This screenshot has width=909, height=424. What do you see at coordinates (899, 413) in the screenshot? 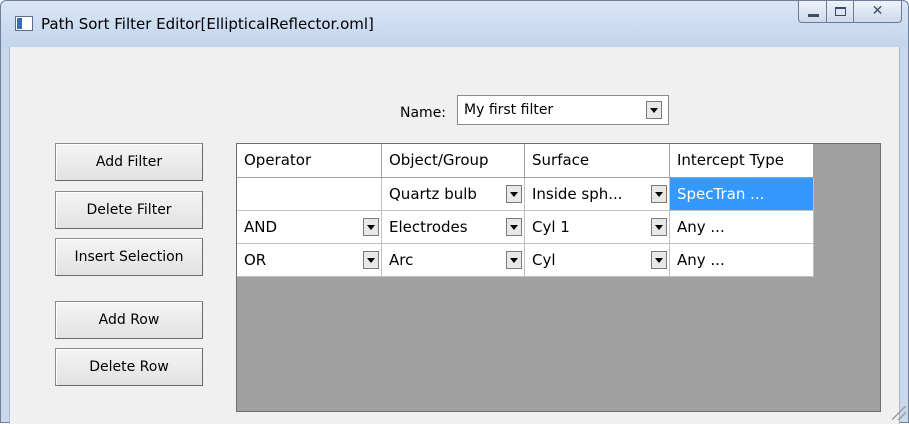
I see `resize-grip-icon` at bounding box center [899, 413].